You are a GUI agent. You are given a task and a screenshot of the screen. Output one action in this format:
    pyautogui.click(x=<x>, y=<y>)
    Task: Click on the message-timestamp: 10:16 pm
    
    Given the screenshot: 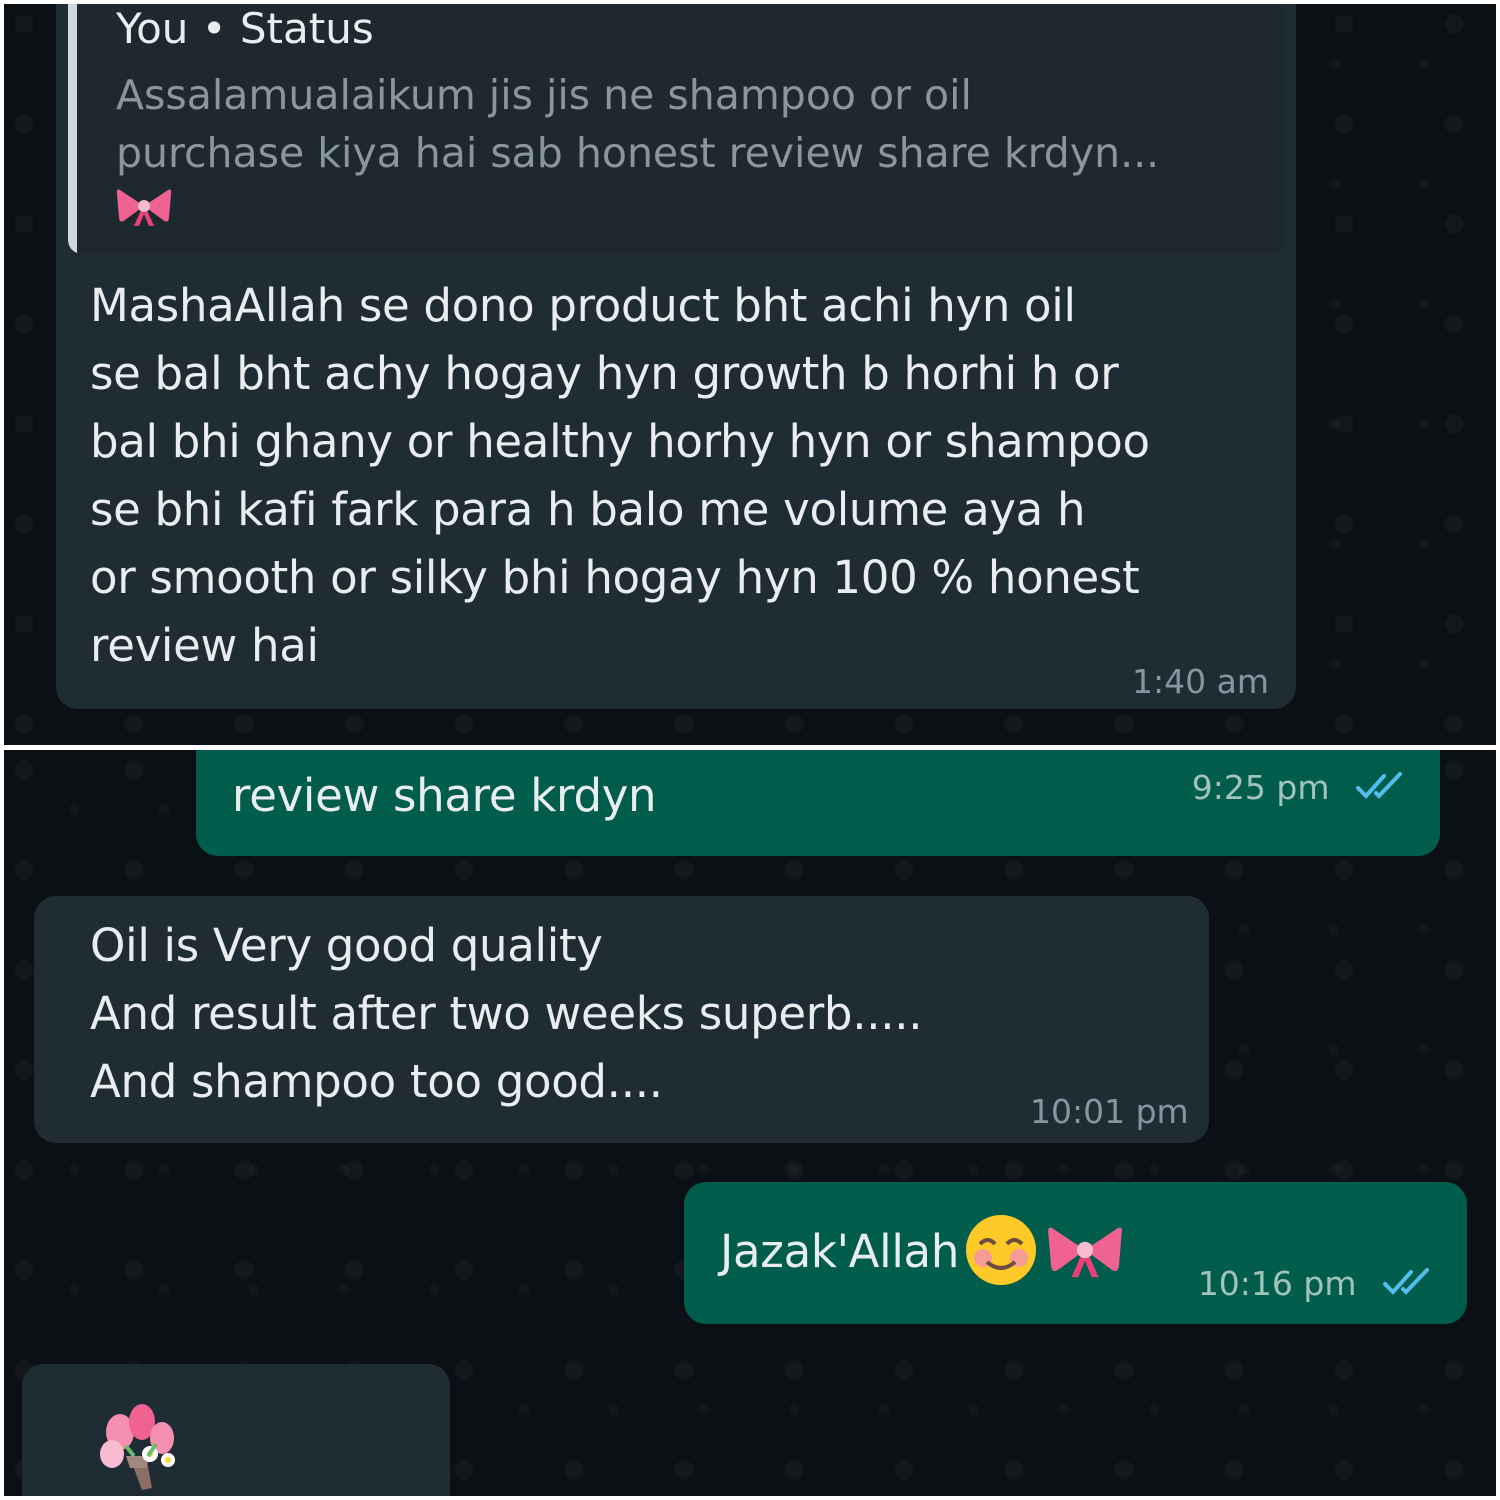 What is the action you would take?
    pyautogui.click(x=1277, y=1283)
    